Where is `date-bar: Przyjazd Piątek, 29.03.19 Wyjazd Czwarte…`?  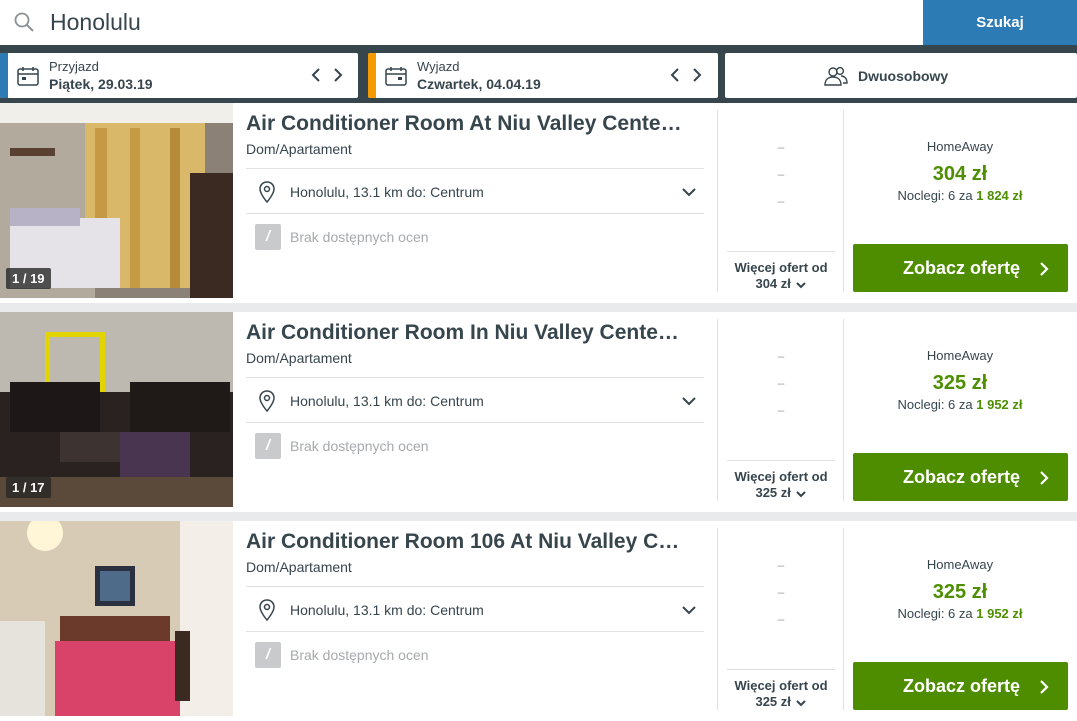 date-bar: Przyjazd Piątek, 29.03.19 Wyjazd Czwarte… is located at coordinates (538, 74).